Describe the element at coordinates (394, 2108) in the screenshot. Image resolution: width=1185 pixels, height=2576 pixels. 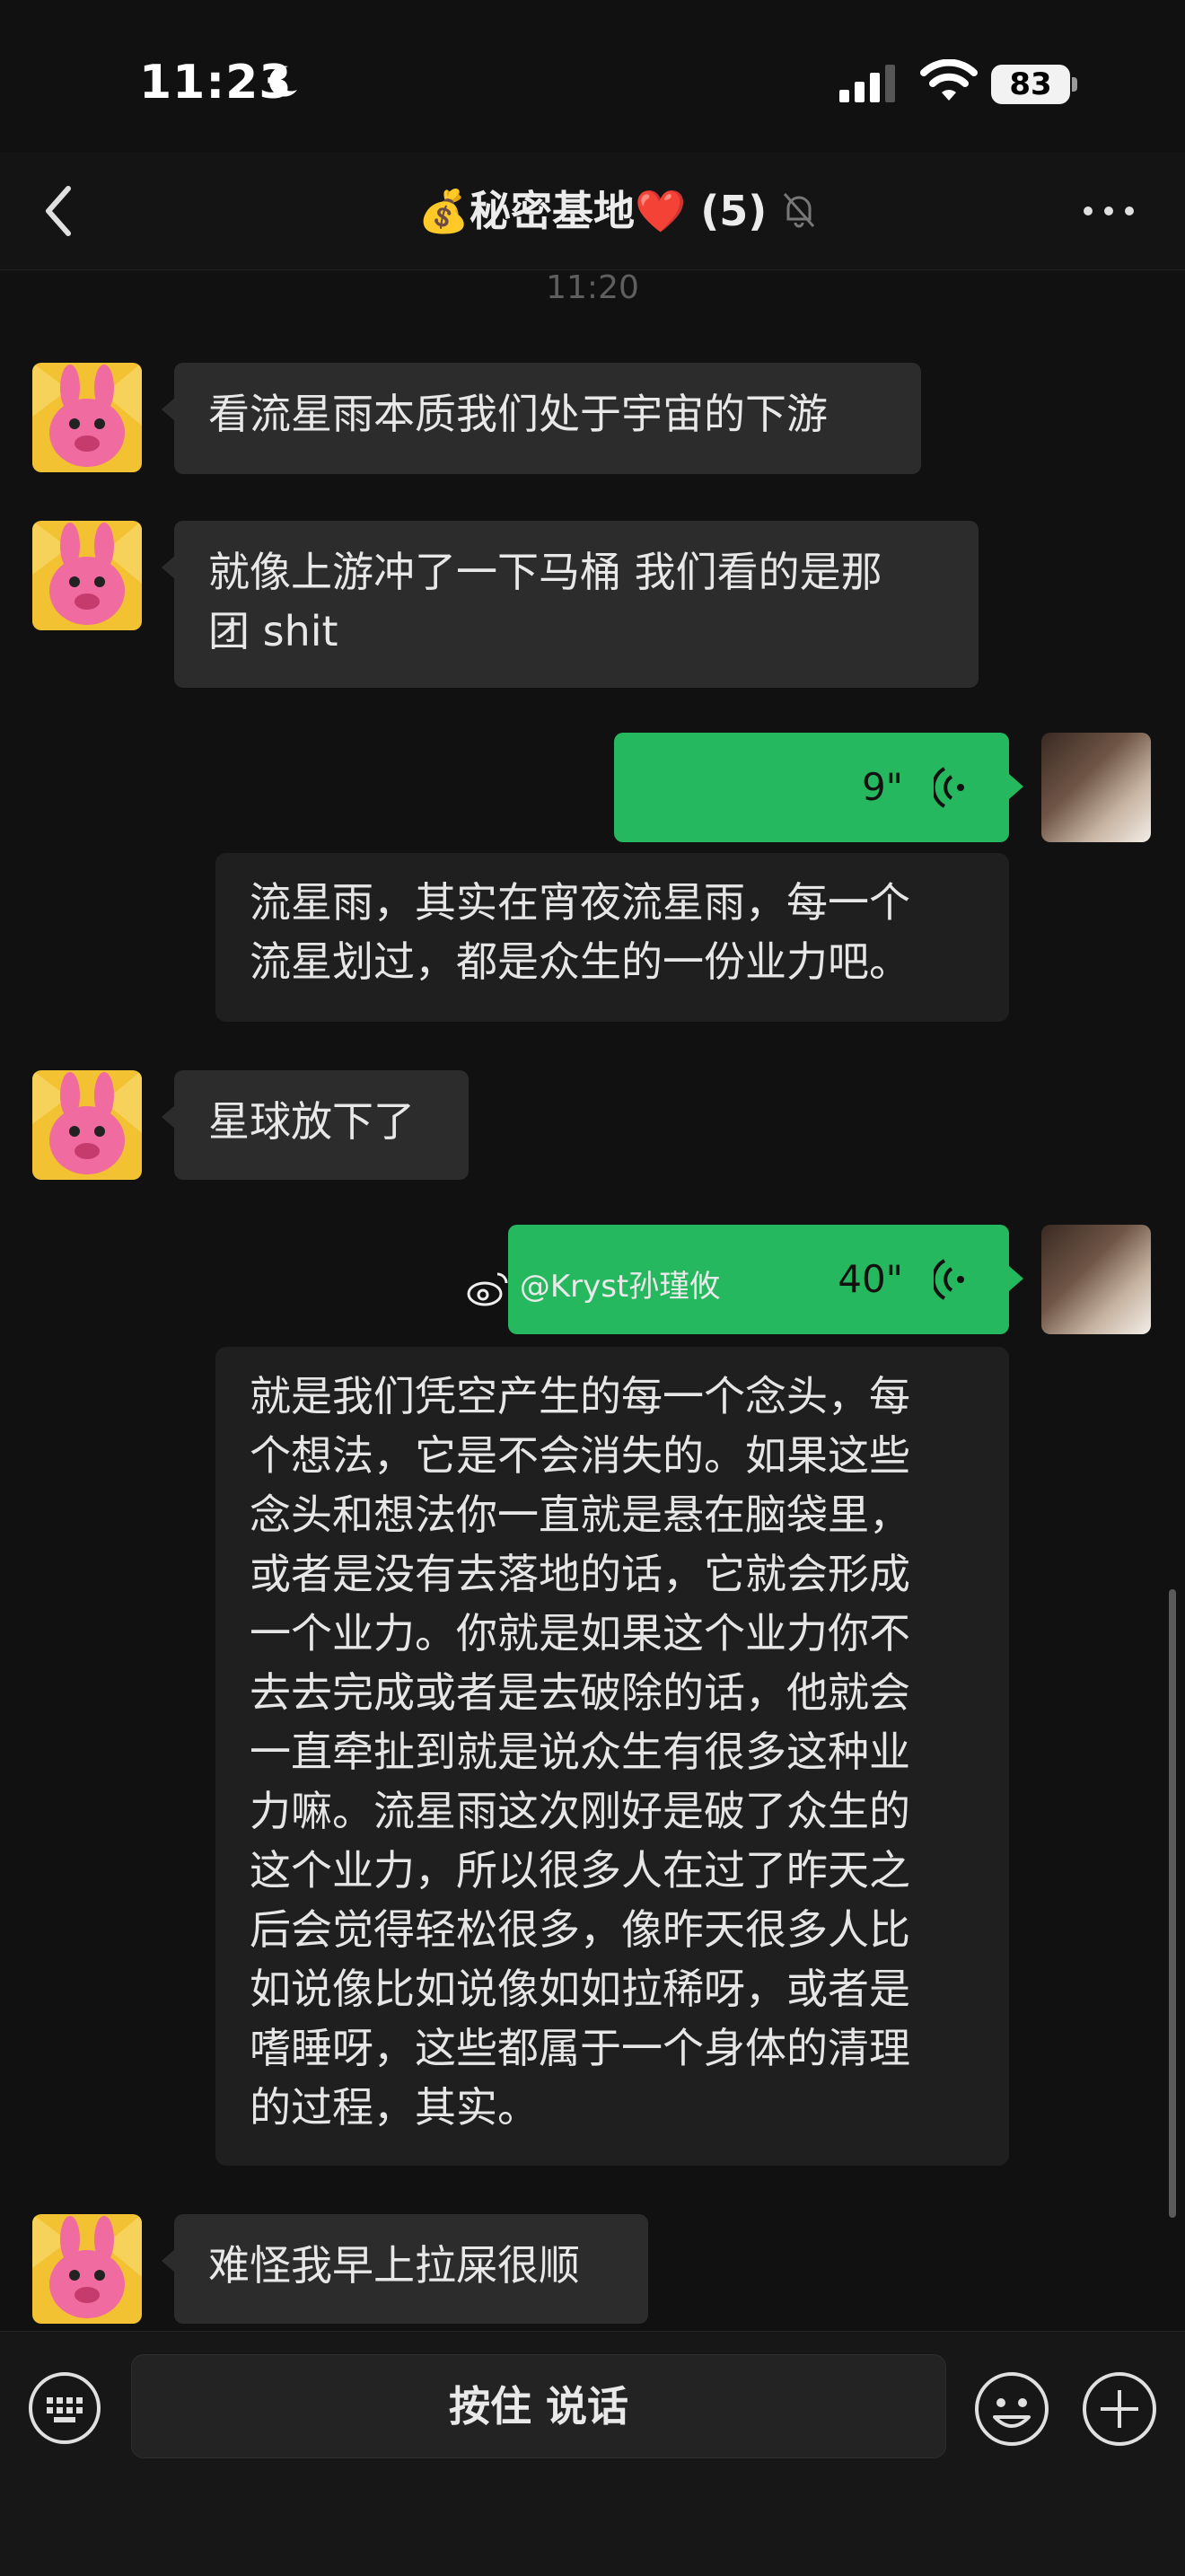
I see `transcript-line: 的过程，其实。` at that location.